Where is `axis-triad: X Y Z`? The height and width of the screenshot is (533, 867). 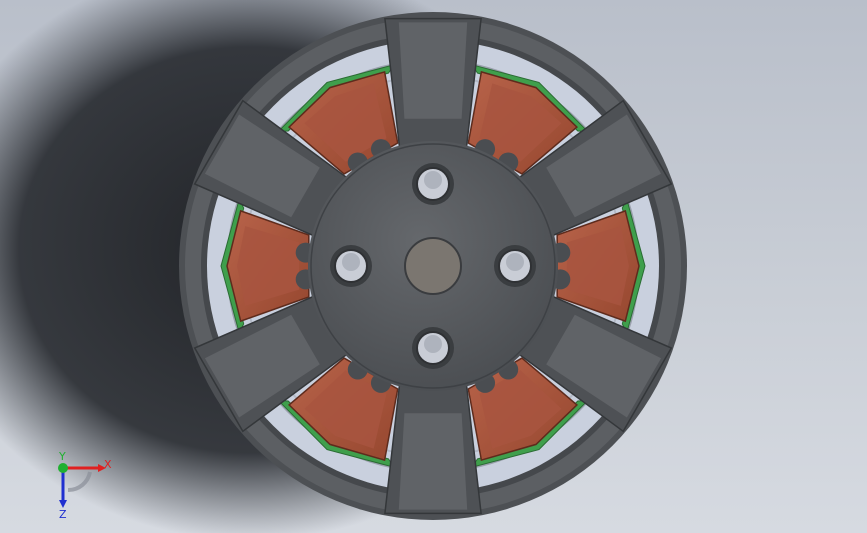
axis-triad: X Y Z is located at coordinates (85, 485).